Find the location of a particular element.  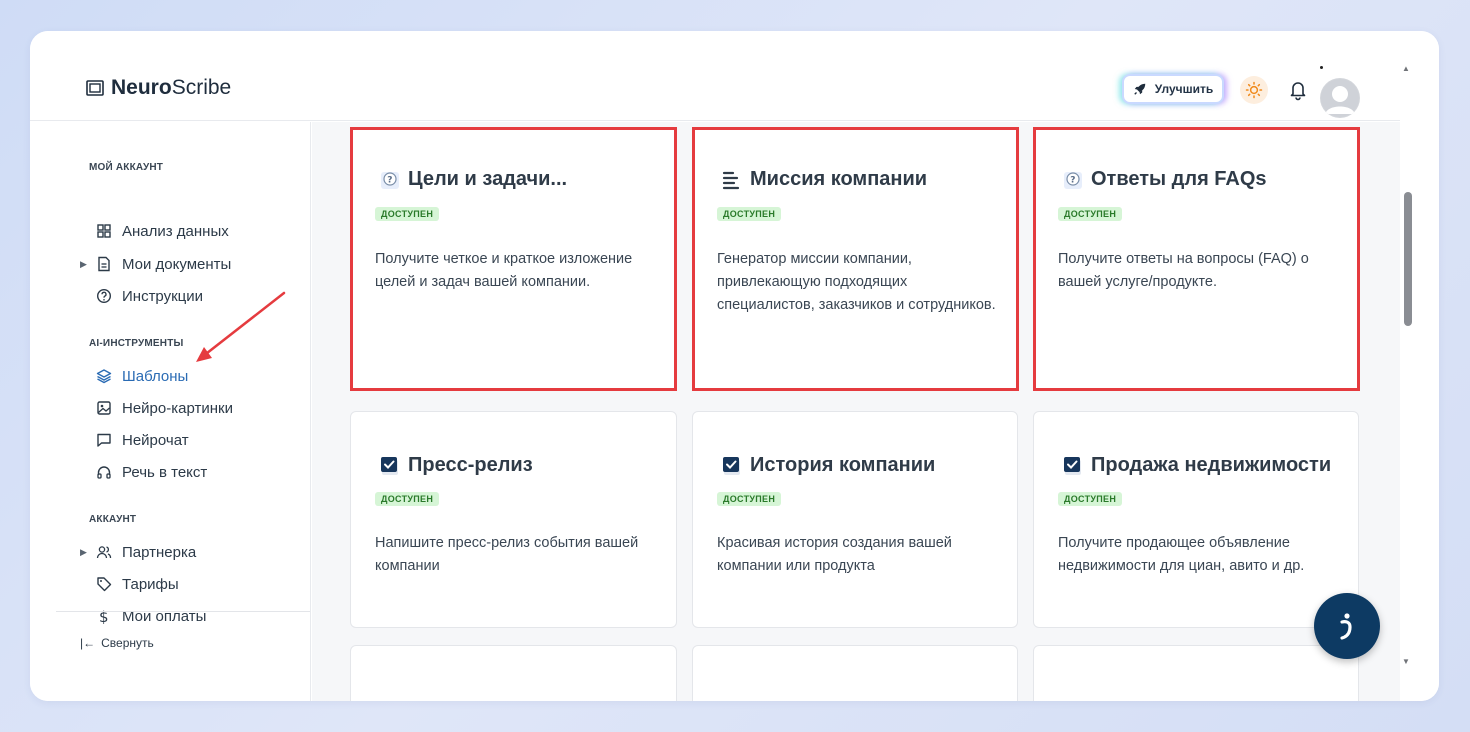

sidebar-item-my-payments: $ Мои оплаты is located at coordinates (143, 616).